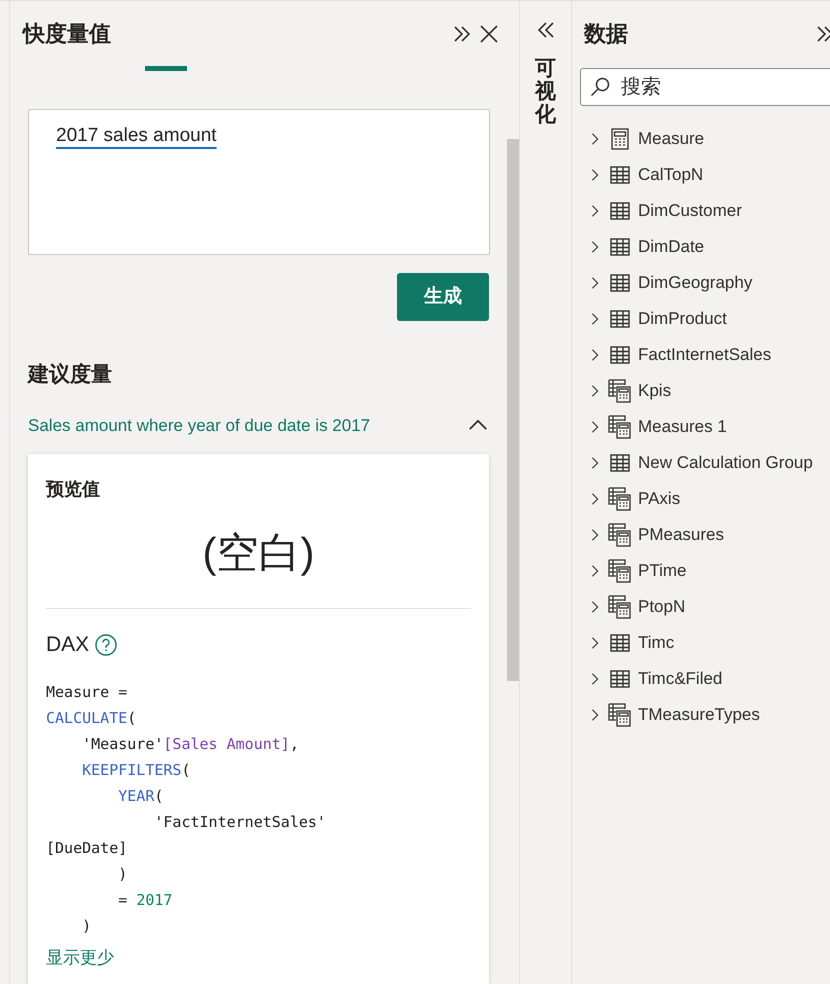 This screenshot has width=830, height=984. Describe the element at coordinates (705, 211) in the screenshot. I see `field-list-item: DimCustomer` at that location.